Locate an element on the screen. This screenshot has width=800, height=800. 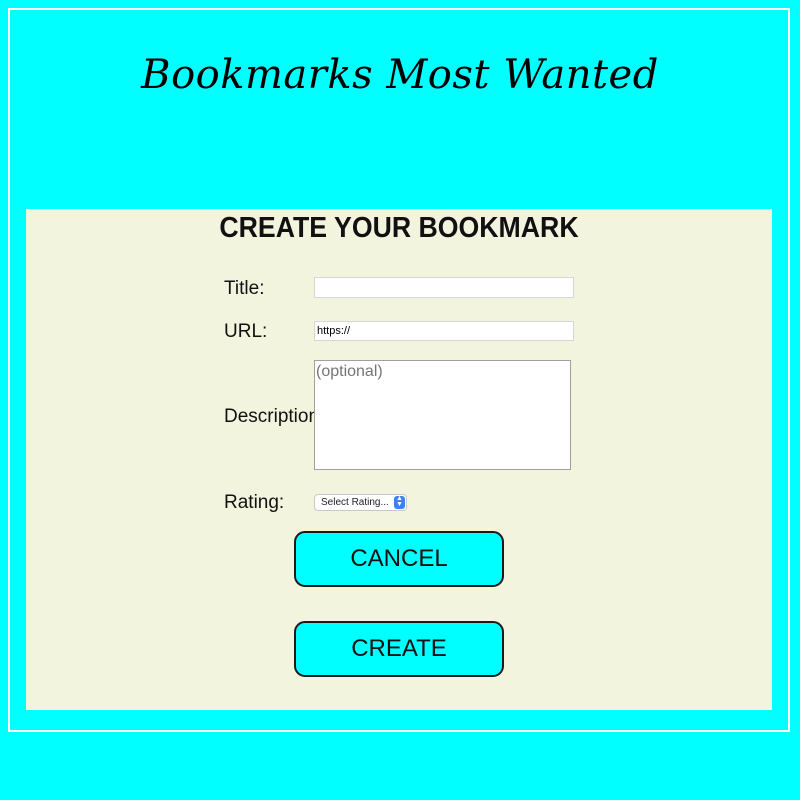
description-label: Description: is located at coordinates (274, 416).